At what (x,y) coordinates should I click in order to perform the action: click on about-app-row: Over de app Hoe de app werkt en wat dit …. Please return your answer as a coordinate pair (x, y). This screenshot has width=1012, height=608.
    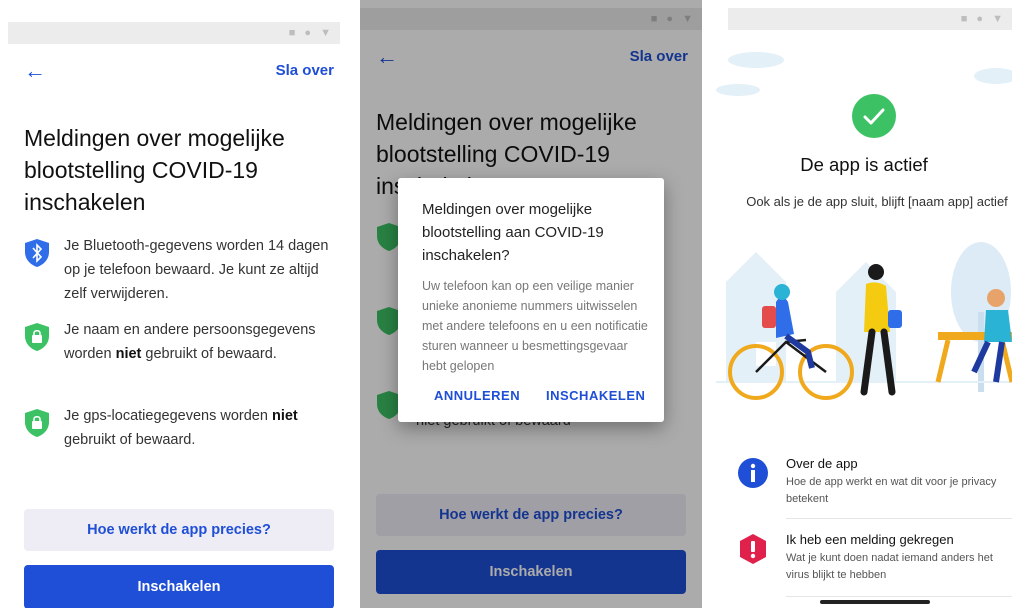
    Looking at the image, I should click on (875, 491).